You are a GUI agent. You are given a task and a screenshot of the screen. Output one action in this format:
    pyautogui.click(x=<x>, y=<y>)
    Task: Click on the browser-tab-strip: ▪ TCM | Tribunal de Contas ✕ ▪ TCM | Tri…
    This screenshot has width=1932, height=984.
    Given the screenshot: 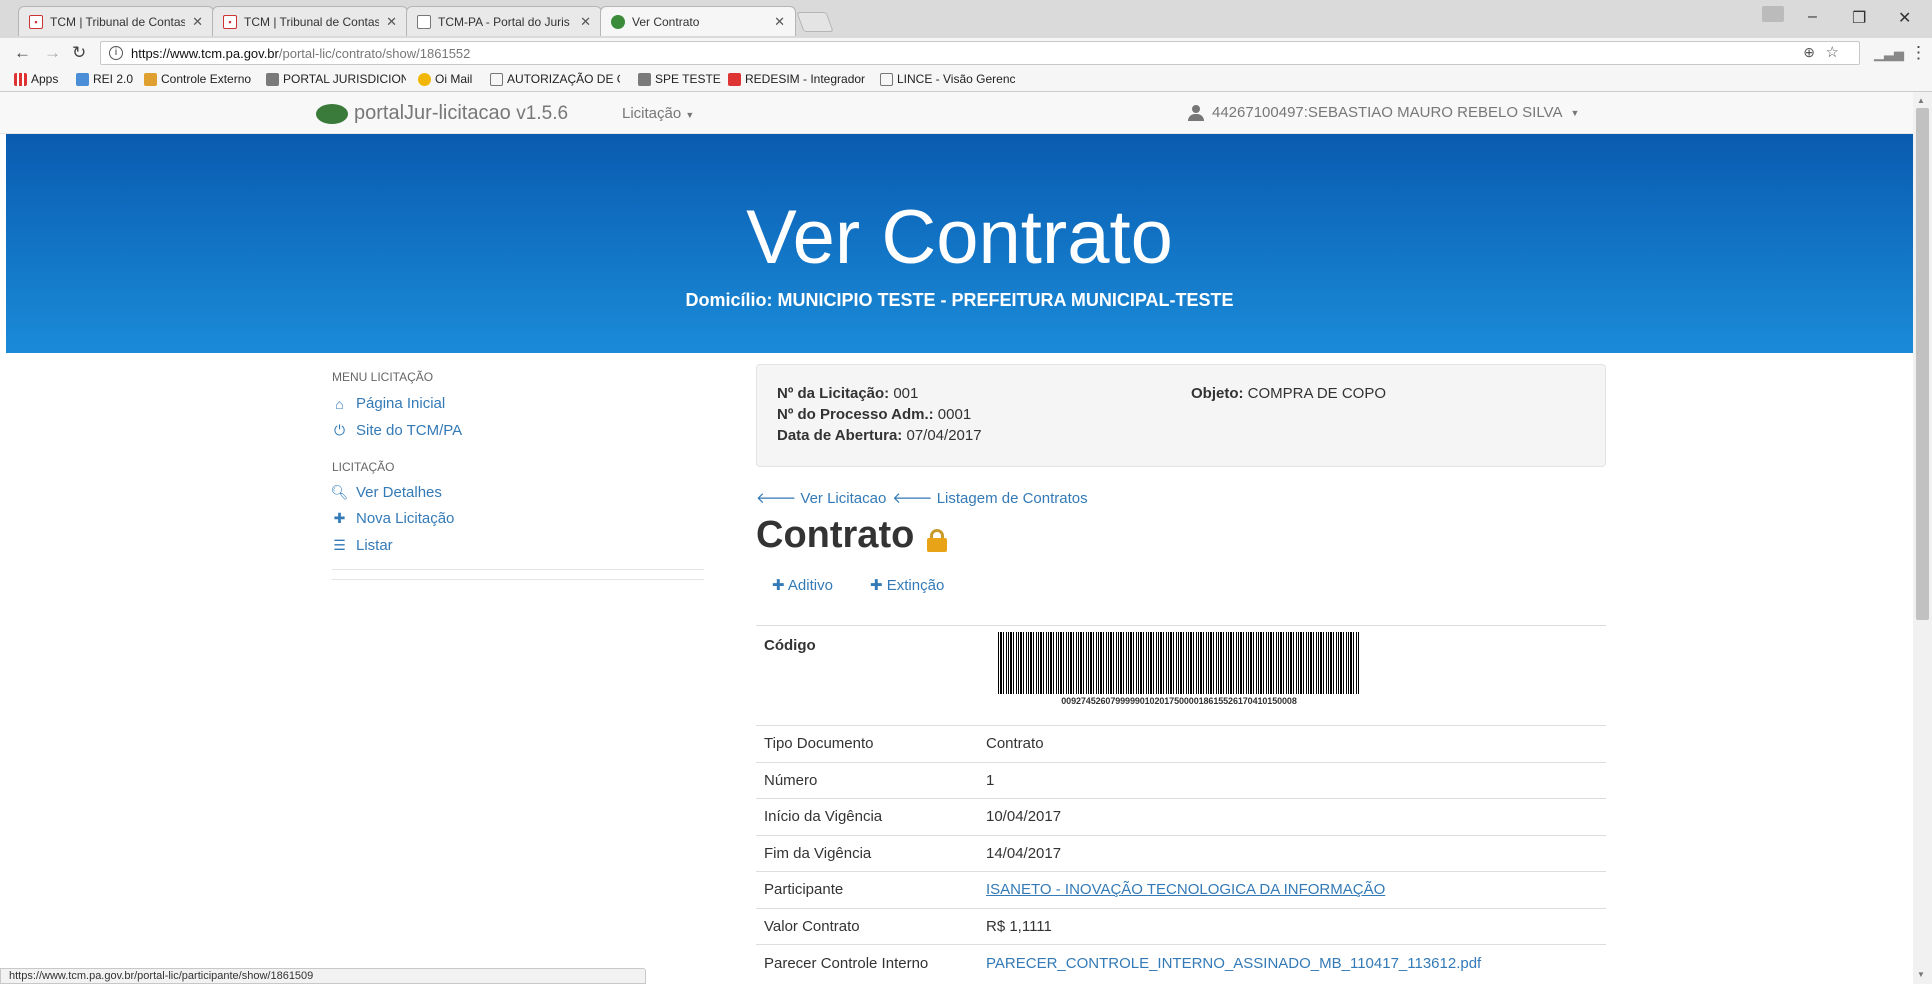 What is the action you would take?
    pyautogui.click(x=966, y=19)
    